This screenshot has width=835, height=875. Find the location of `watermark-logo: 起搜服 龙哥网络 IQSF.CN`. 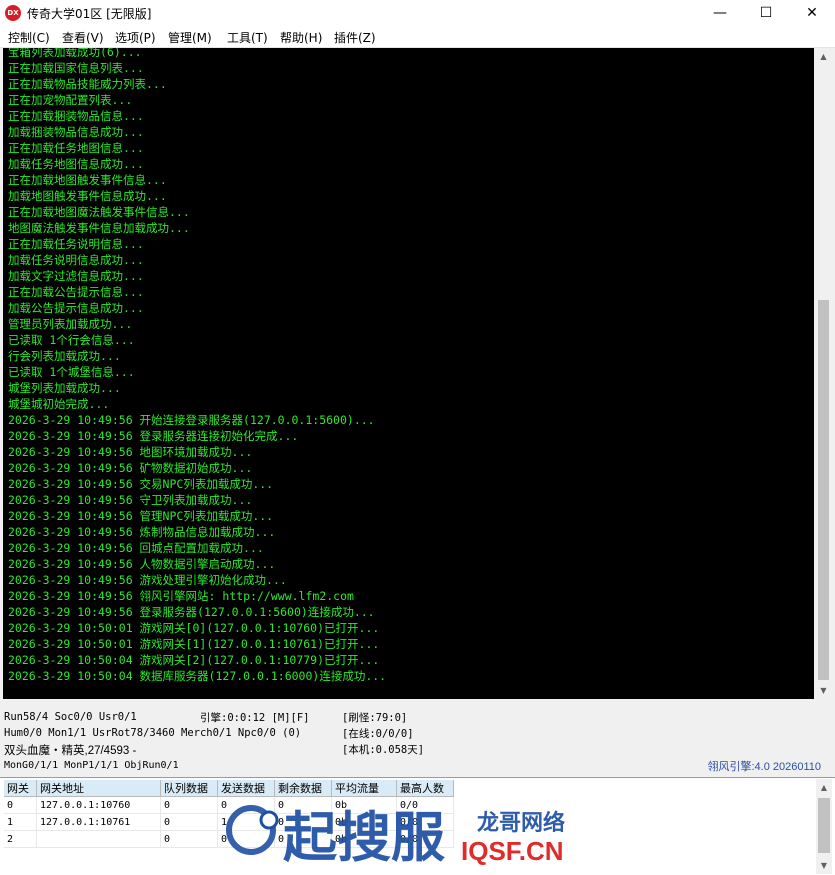

watermark-logo: 起搜服 龙哥网络 IQSF.CN is located at coordinates (395, 836).